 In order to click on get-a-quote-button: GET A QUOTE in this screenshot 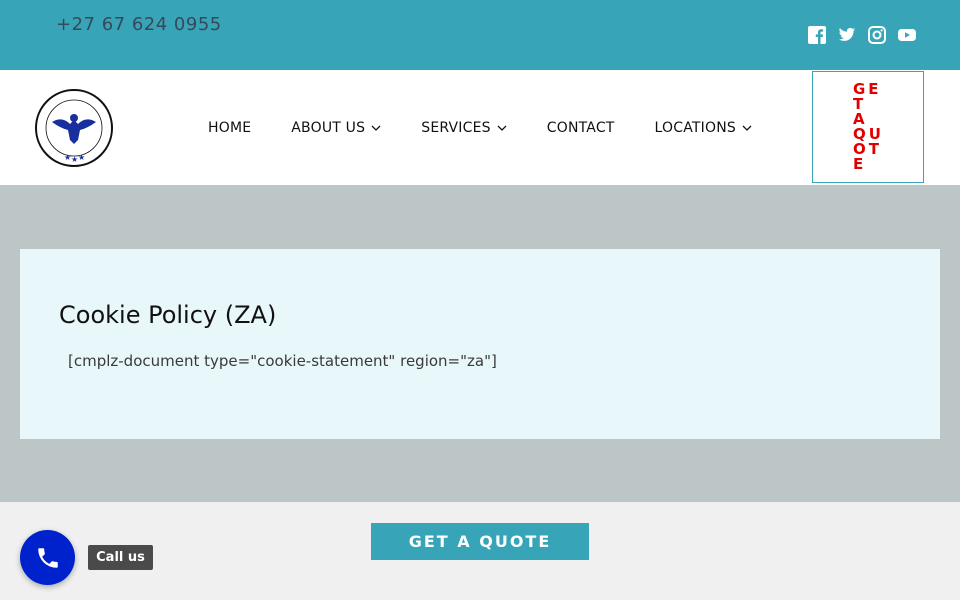, I will do `click(480, 541)`.